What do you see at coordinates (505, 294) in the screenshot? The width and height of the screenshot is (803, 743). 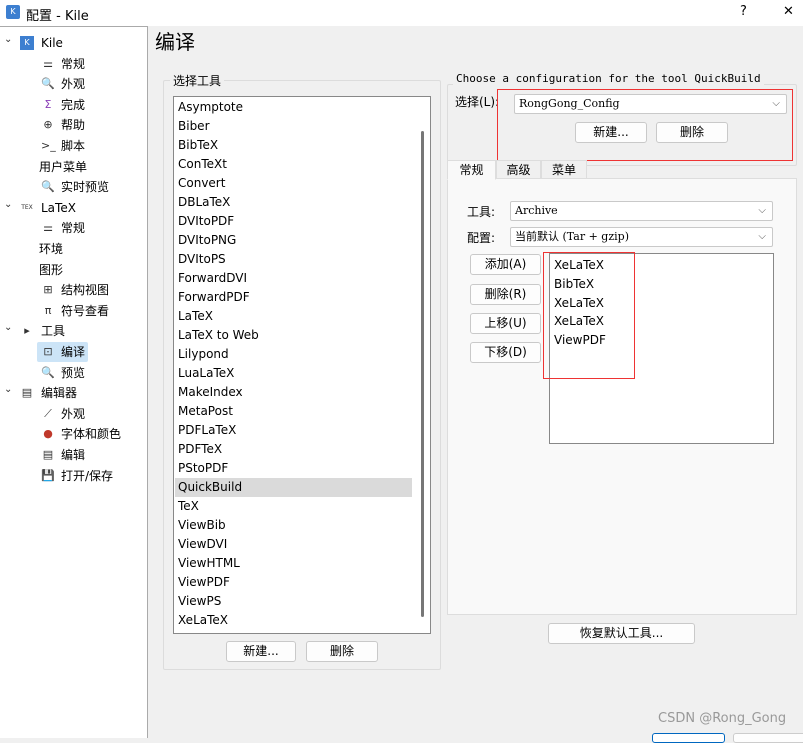 I see `remove-button: 删除(R)` at bounding box center [505, 294].